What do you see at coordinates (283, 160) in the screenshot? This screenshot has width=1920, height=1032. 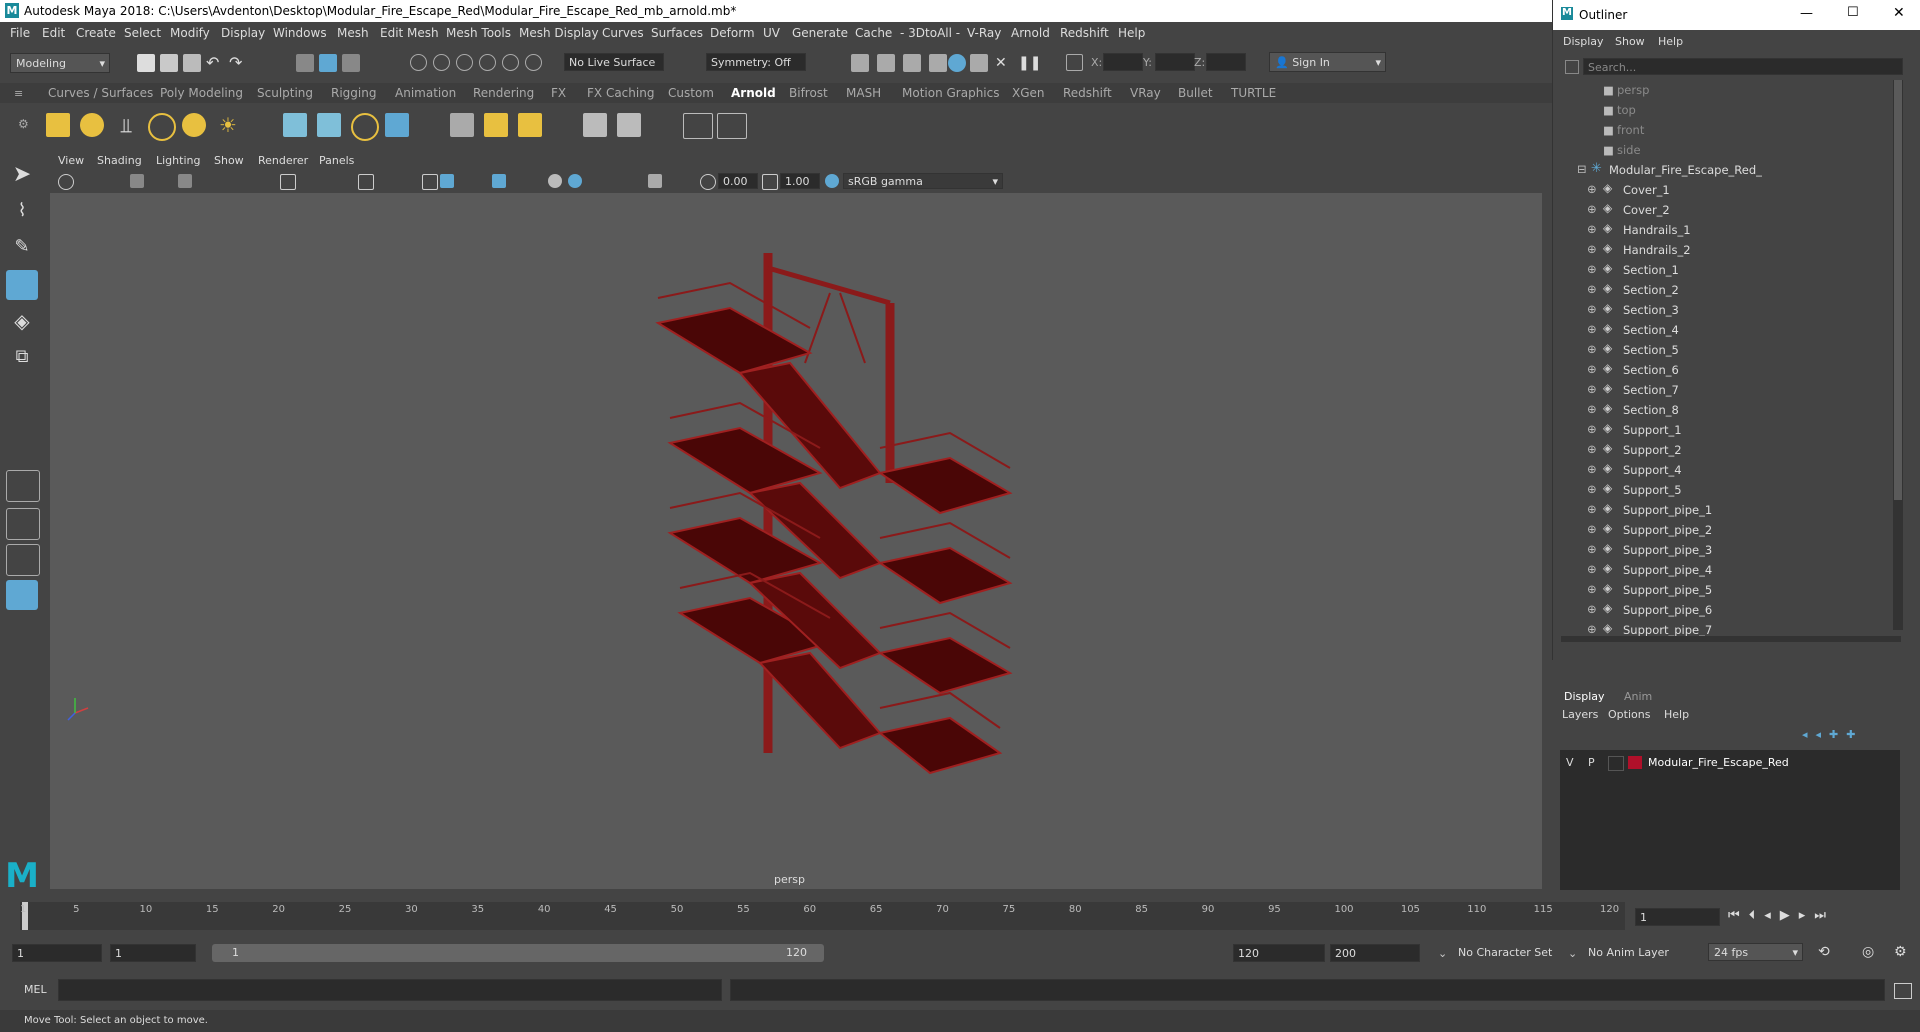 I see `viewport-menu-renderer: Renderer` at bounding box center [283, 160].